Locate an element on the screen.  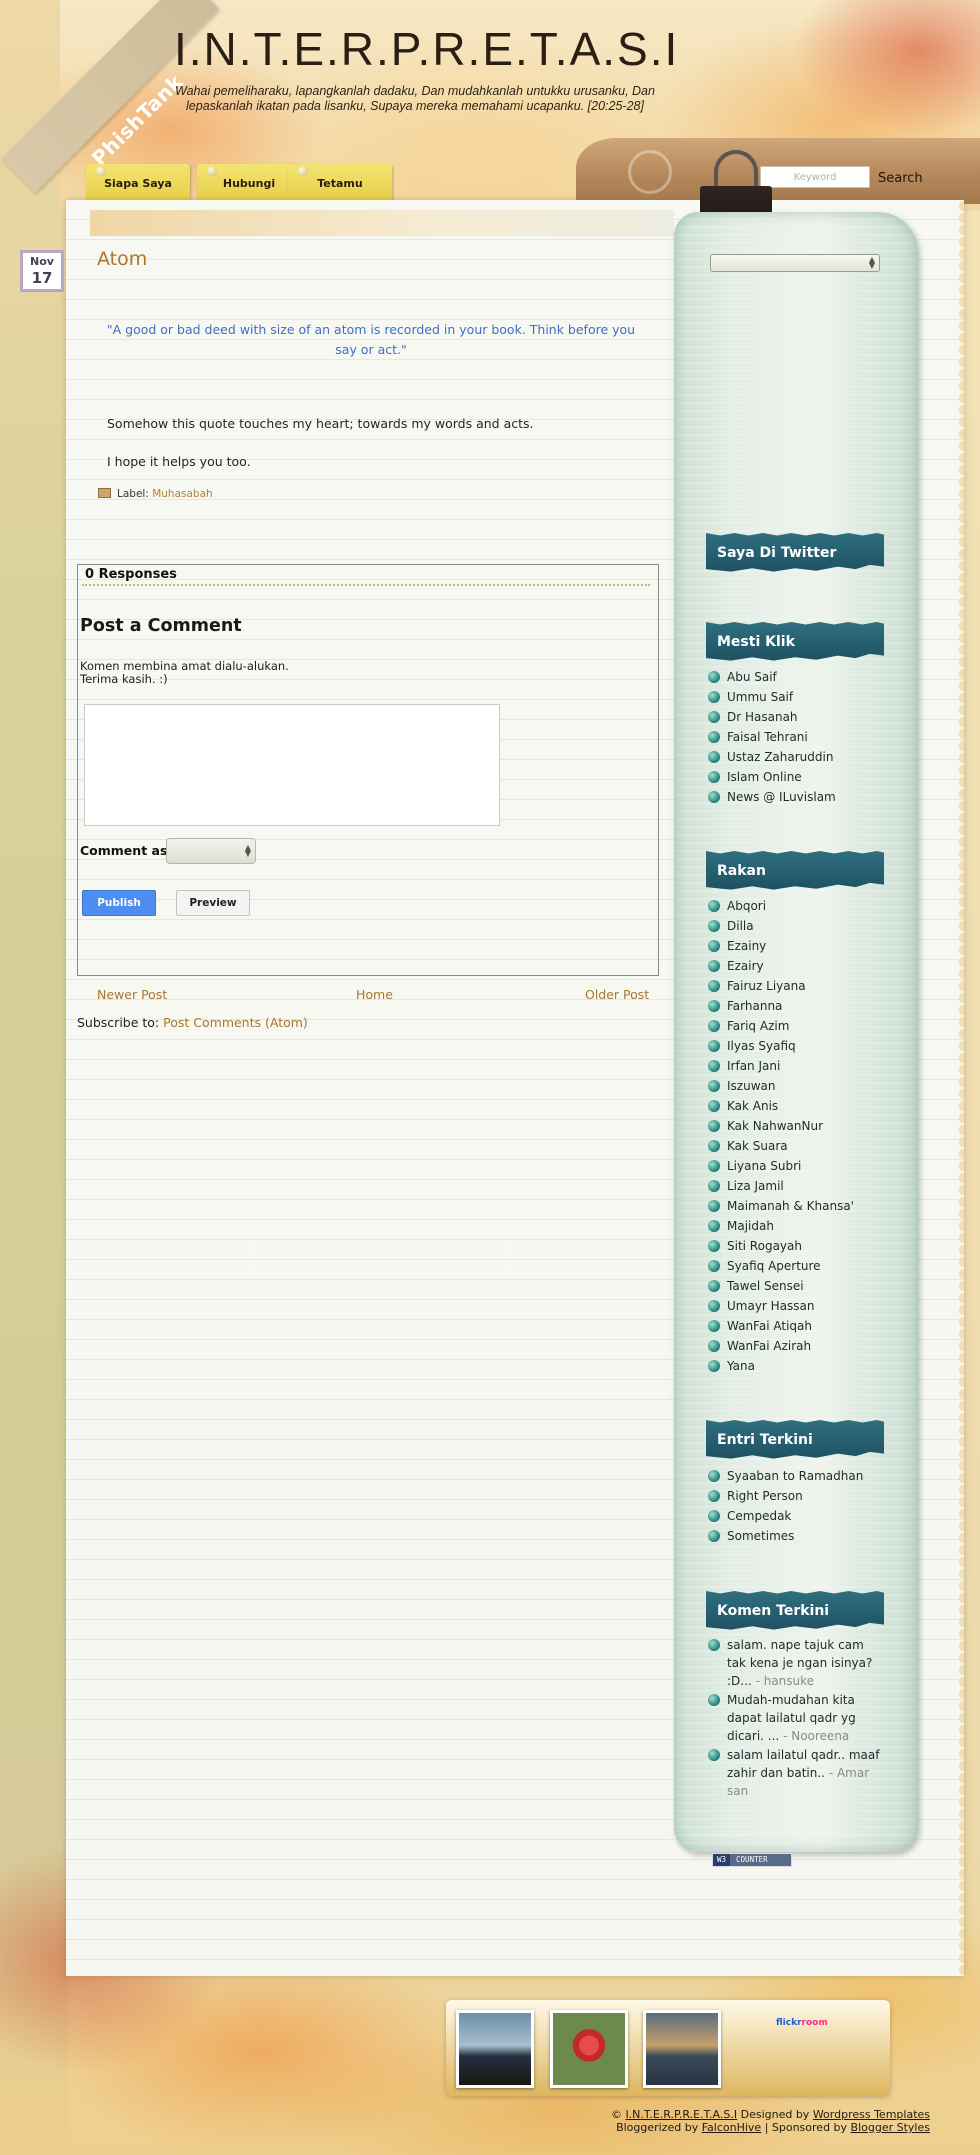
list-item: Faisal Tehrani is located at coordinates (772, 737).